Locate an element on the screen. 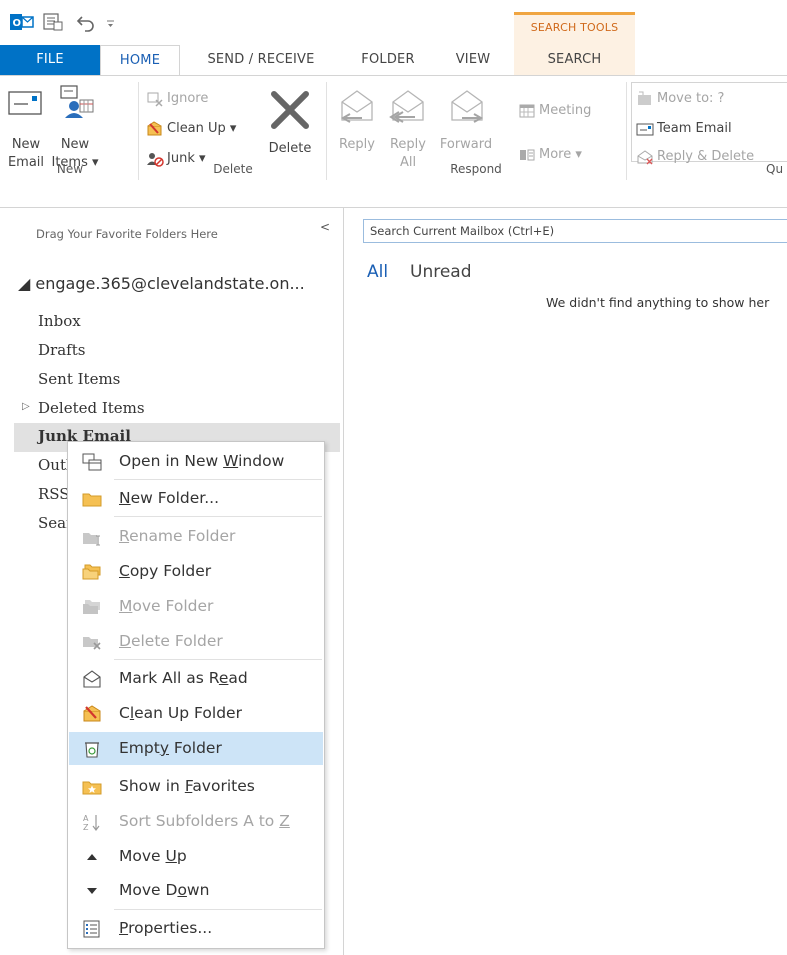 The image size is (787, 955). collapse-pane-button: < is located at coordinates (325, 227).